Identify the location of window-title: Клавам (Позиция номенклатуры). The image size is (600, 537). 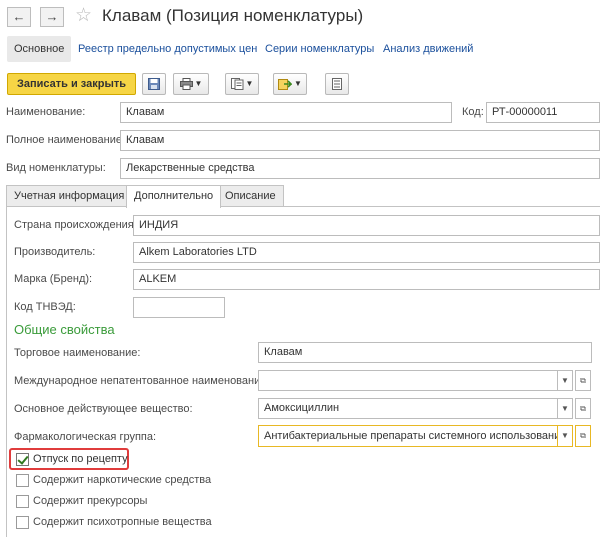
(233, 15).